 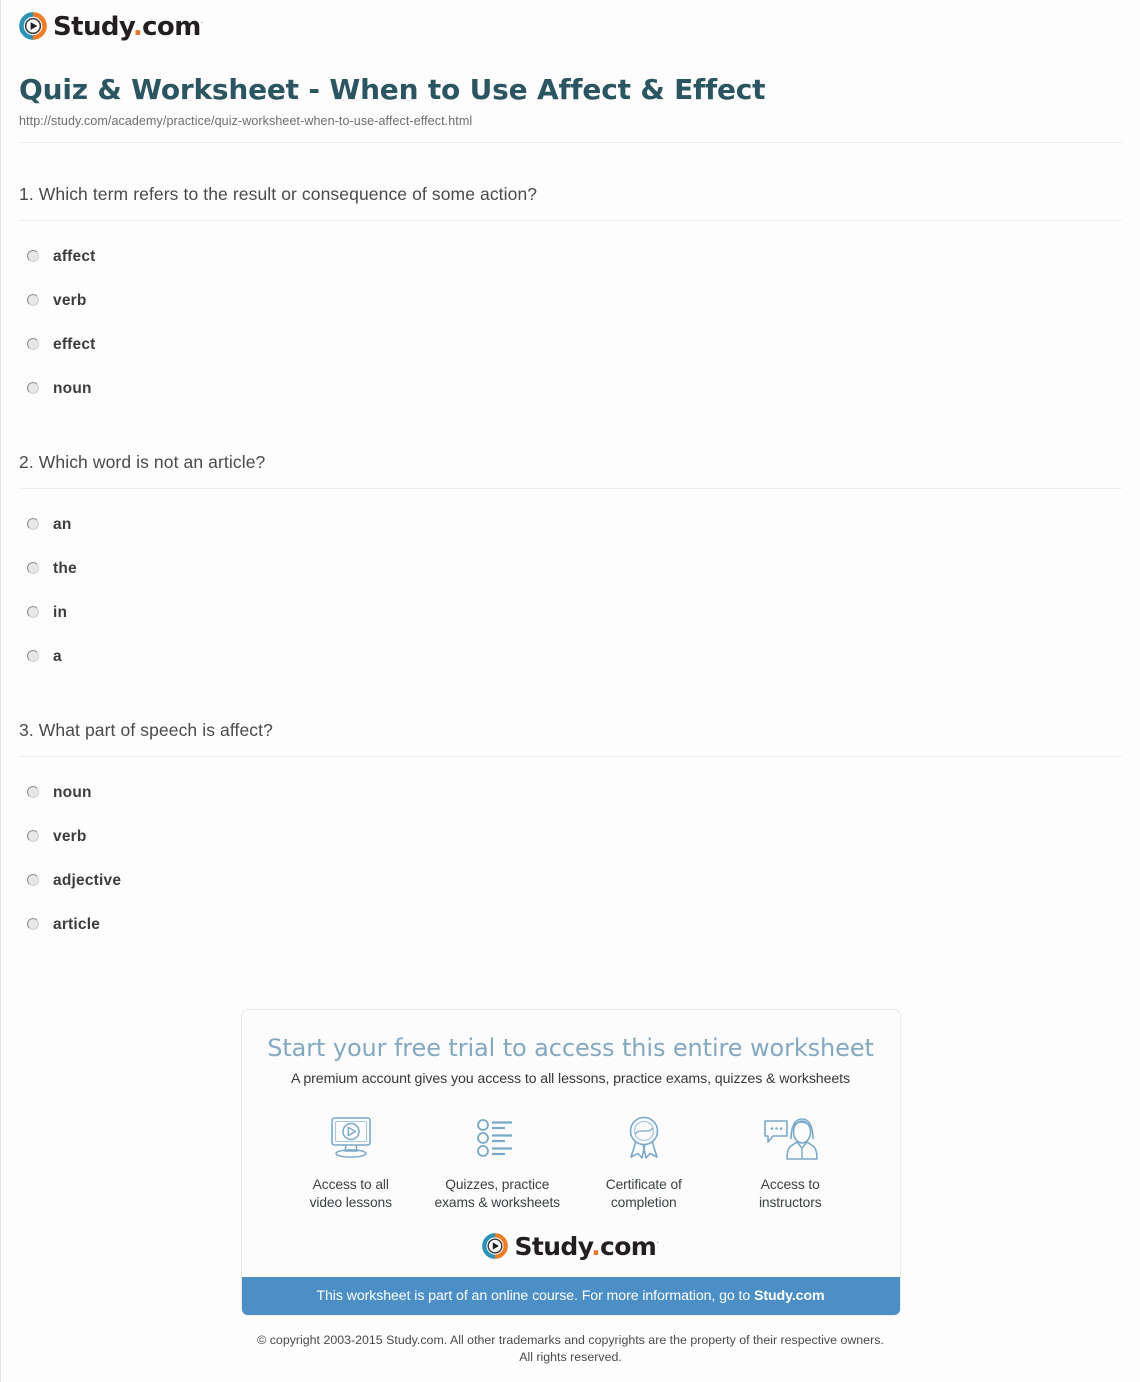 I want to click on question-text: 2. Which word is not an article?, so click(x=142, y=462).